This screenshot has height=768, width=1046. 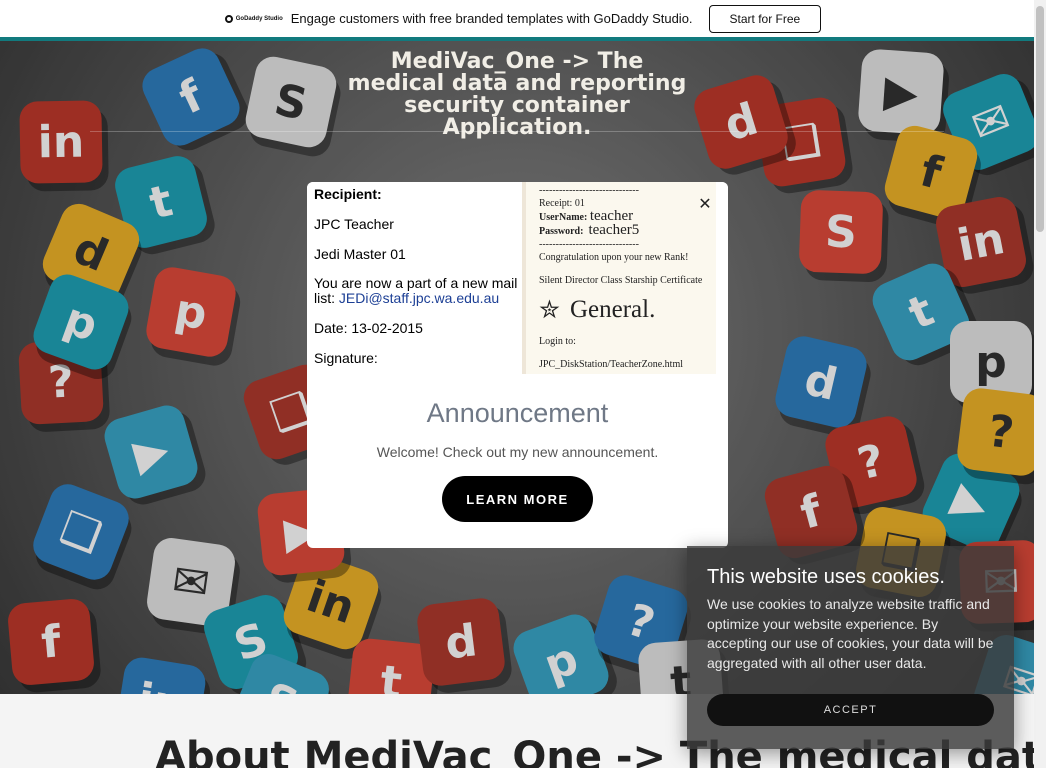 I want to click on scrollbar-thumb, so click(x=1040, y=119).